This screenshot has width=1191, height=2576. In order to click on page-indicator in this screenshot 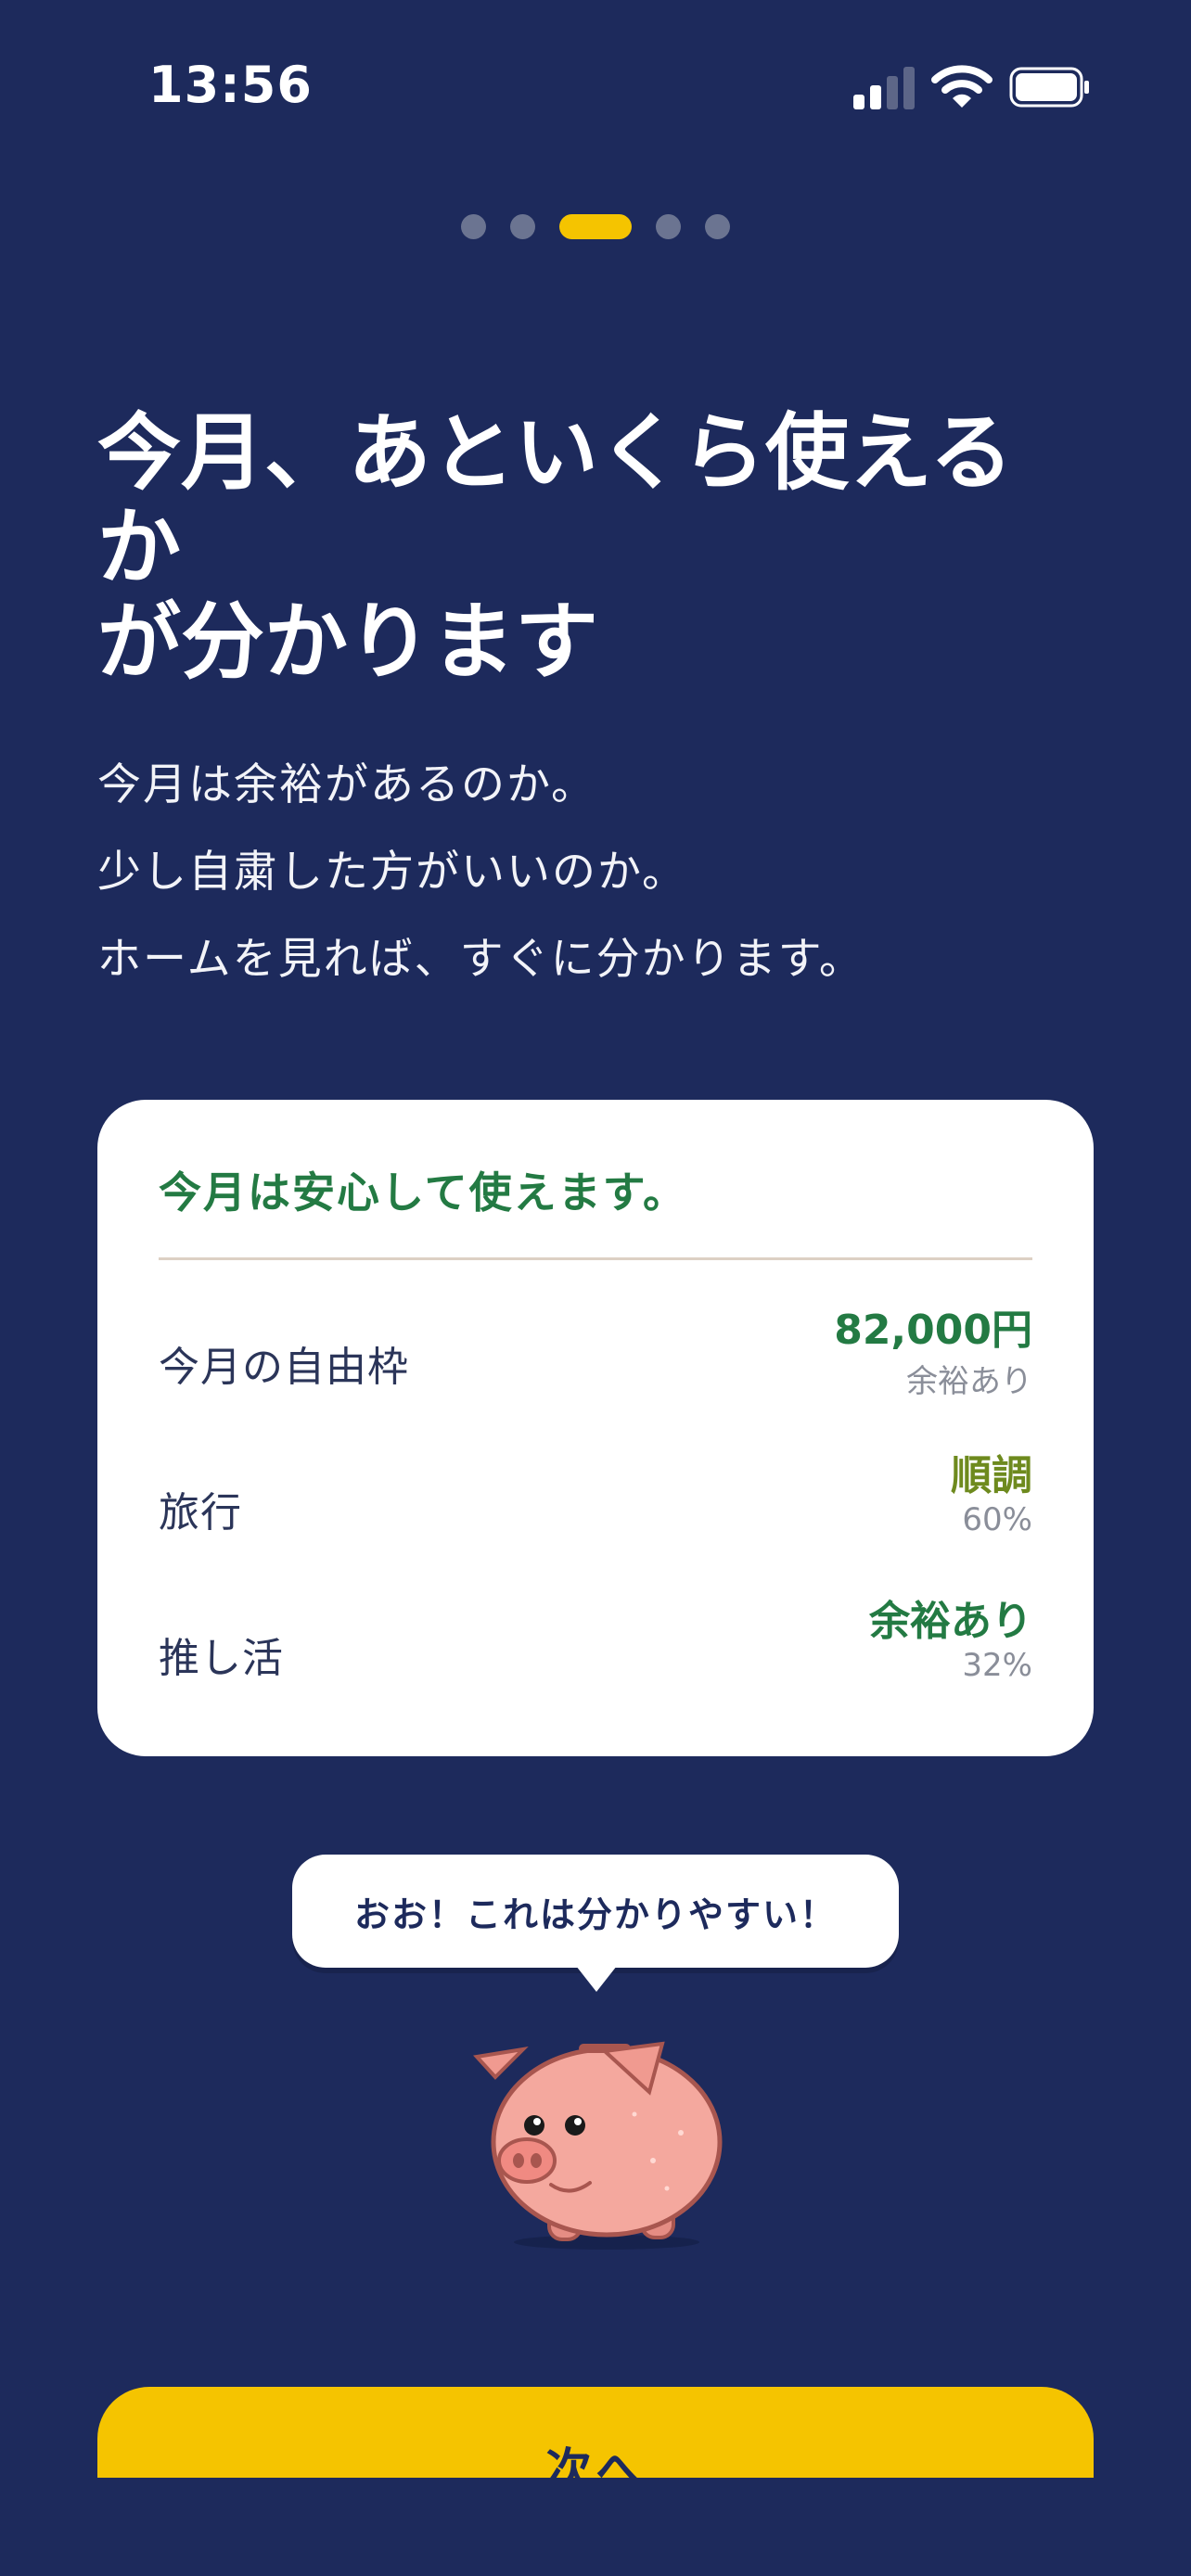, I will do `click(595, 226)`.